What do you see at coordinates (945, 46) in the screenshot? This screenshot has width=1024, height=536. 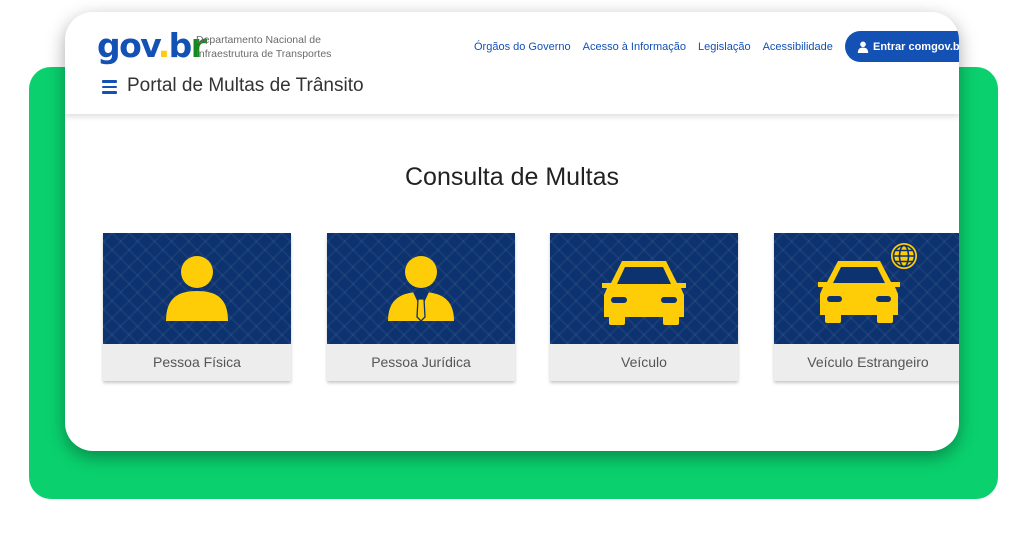 I see `login-label-brand: gov.br` at bounding box center [945, 46].